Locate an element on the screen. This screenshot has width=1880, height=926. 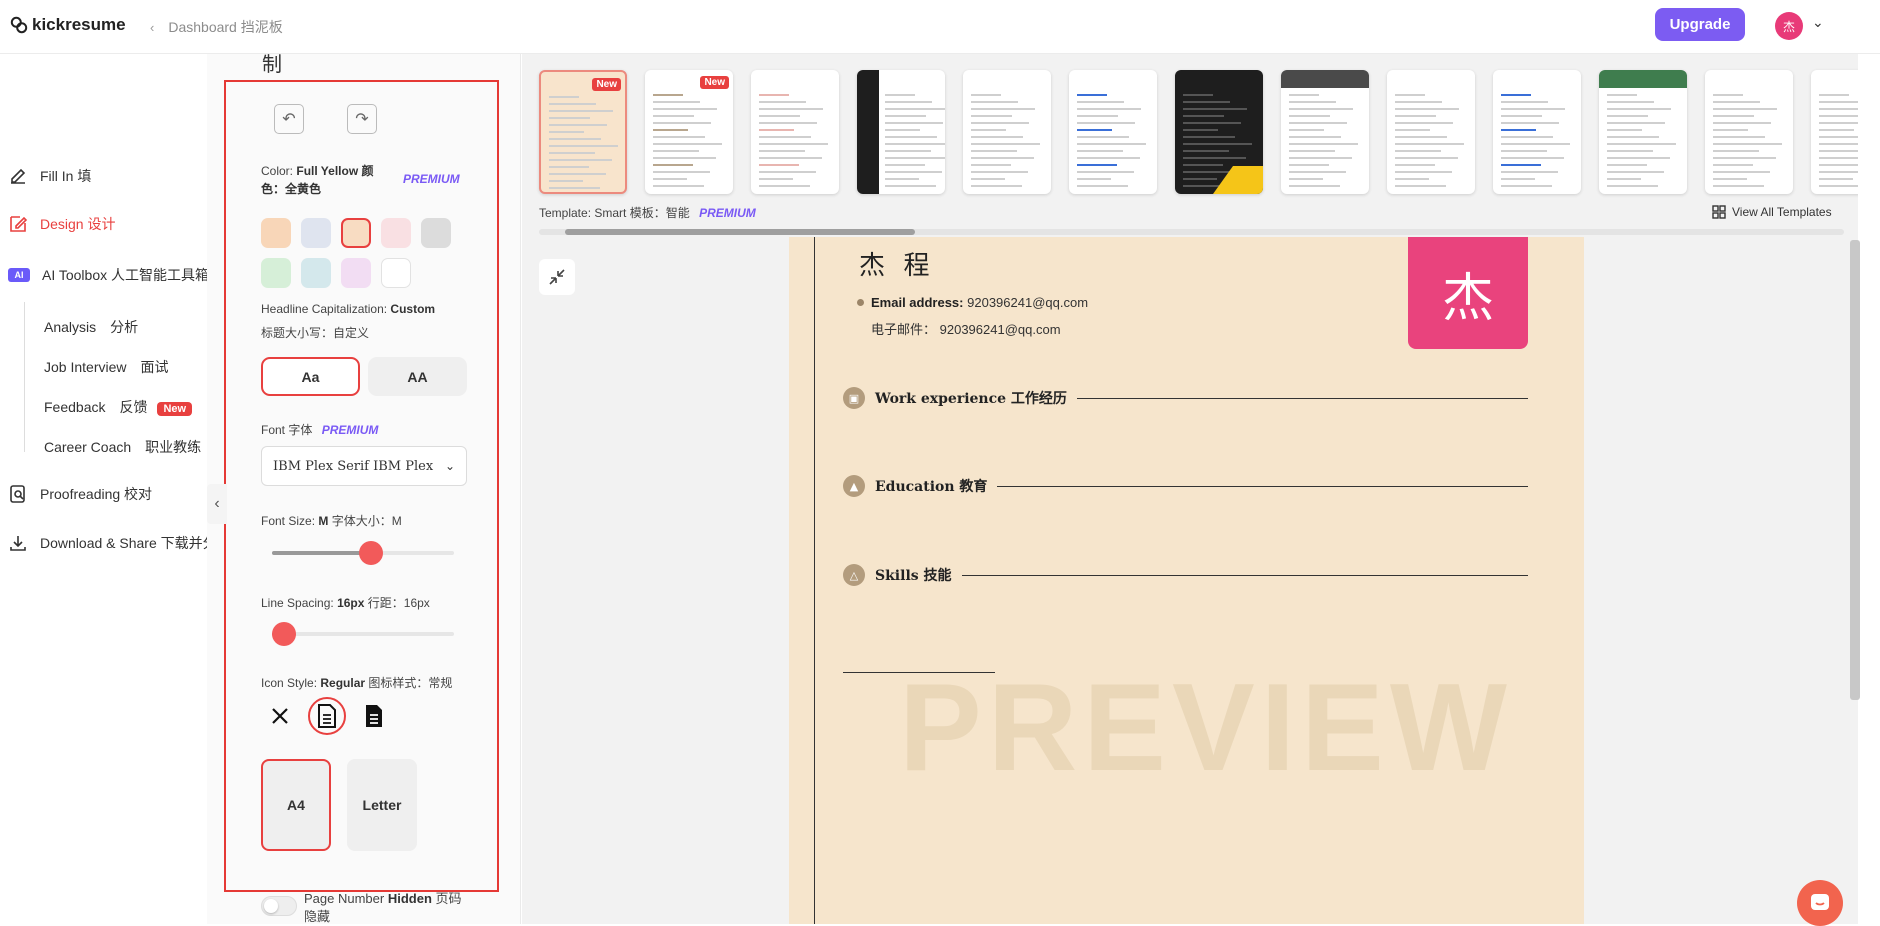
paper-option-a4: A4 is located at coordinates (296, 805).